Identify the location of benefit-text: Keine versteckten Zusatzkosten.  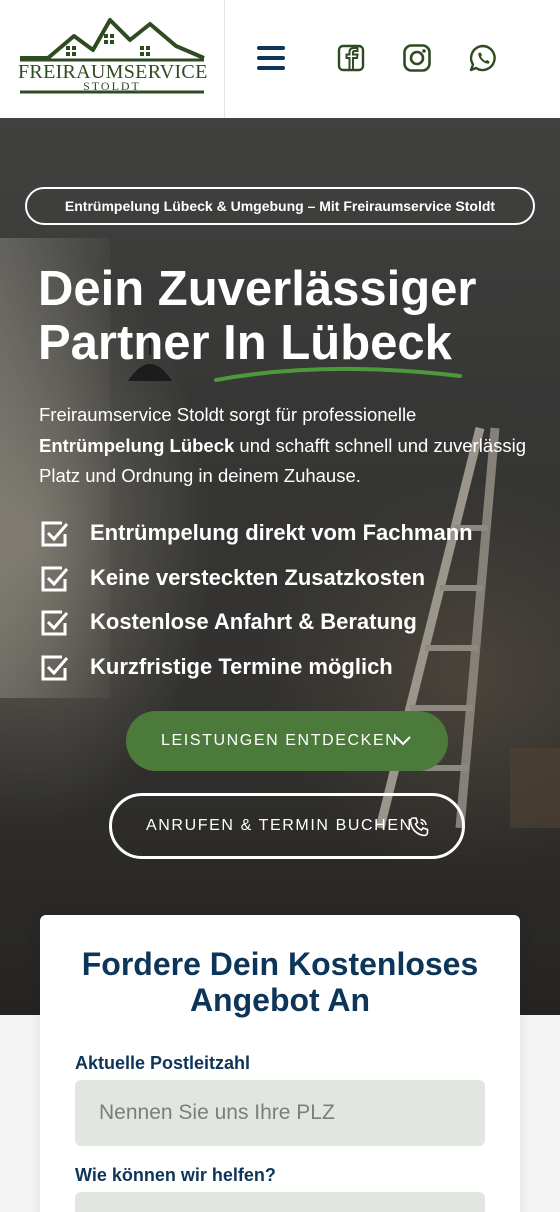
(258, 577).